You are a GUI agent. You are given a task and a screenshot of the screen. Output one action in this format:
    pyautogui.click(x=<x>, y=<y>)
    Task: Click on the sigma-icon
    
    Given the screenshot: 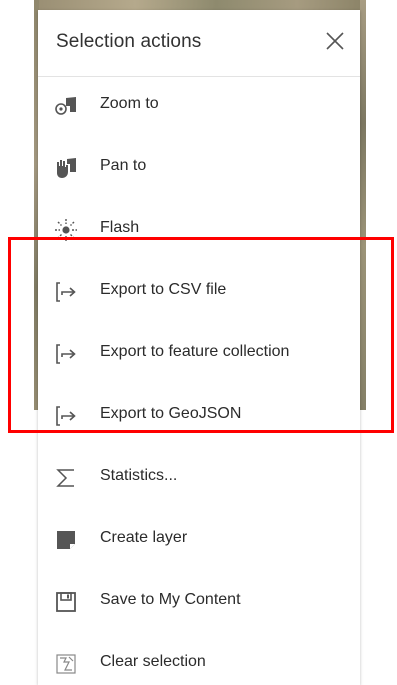 What is the action you would take?
    pyautogui.click(x=66, y=478)
    